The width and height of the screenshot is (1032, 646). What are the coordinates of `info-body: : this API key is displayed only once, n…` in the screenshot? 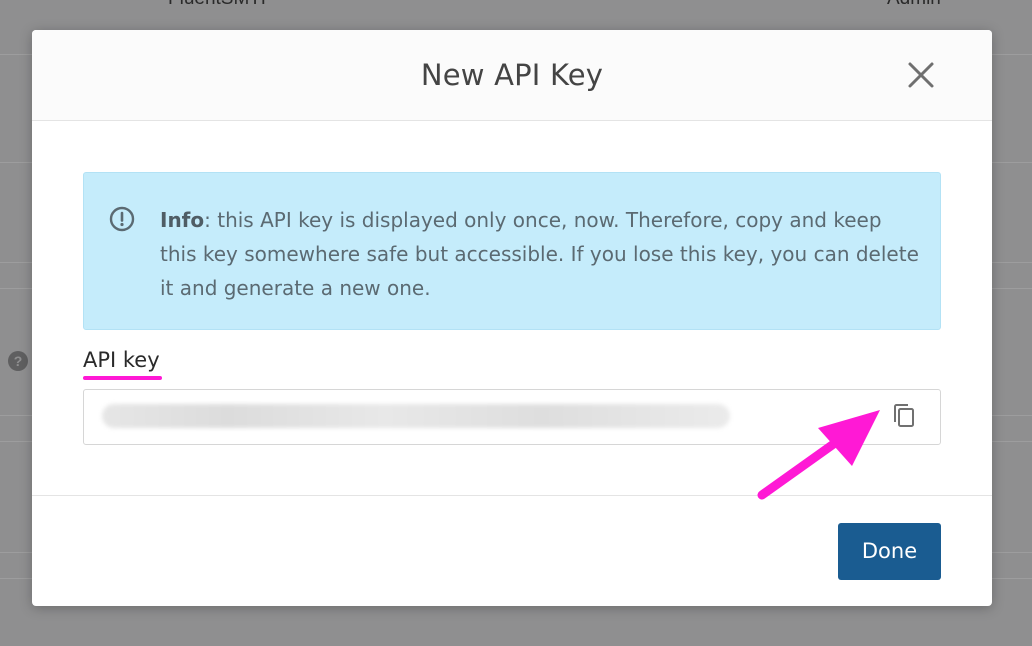 It's located at (539, 254).